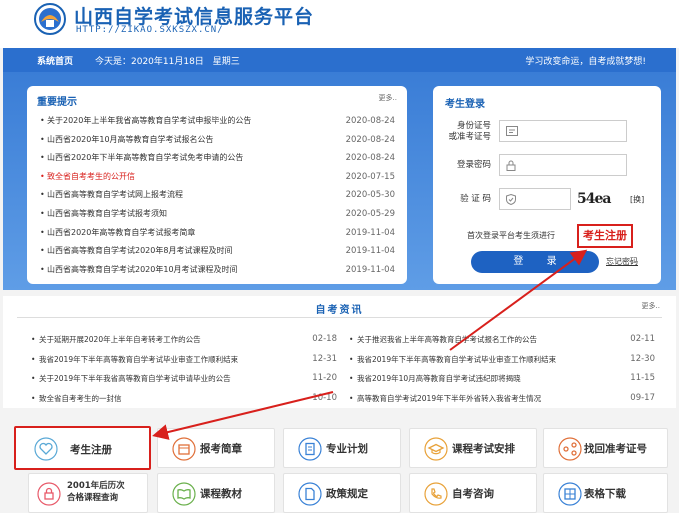  What do you see at coordinates (91, 450) in the screenshot?
I see `register-tile-label: 考生注册` at bounding box center [91, 450].